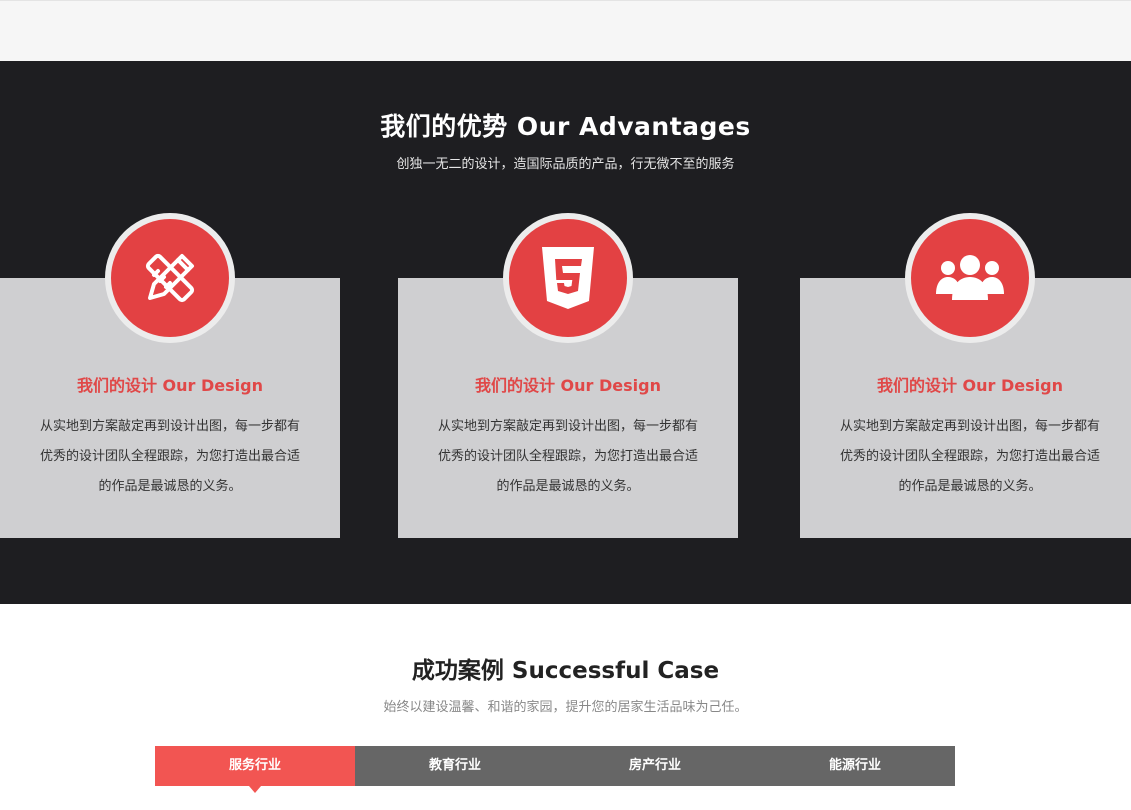  I want to click on active-tab-caret, so click(255, 789).